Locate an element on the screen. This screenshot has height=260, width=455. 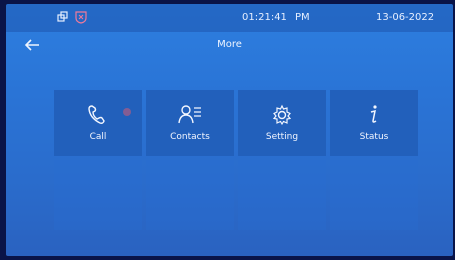
contacts-button: Contacts is located at coordinates (190, 123).